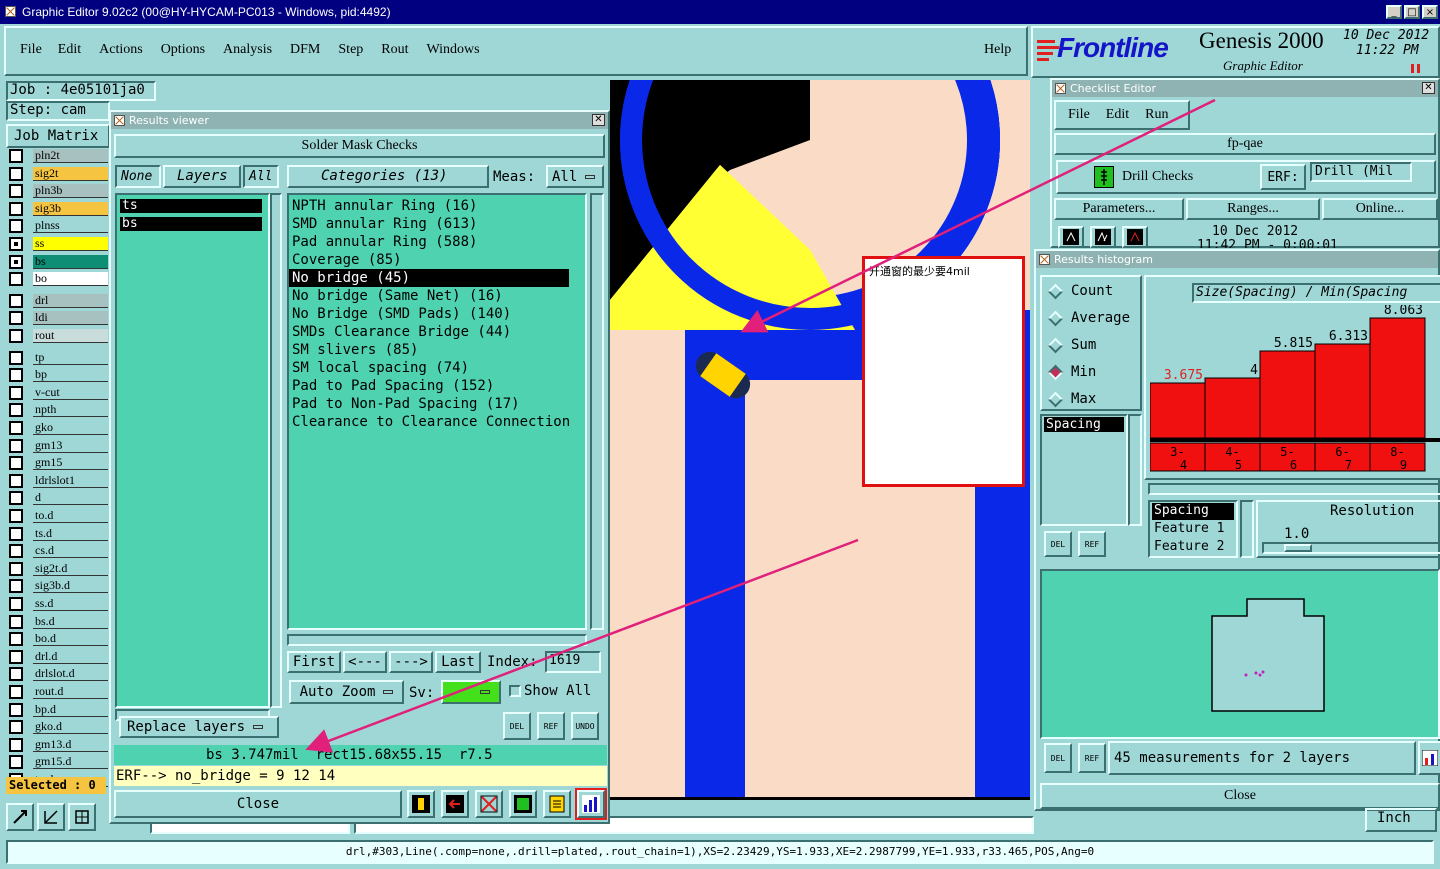 The width and height of the screenshot is (1440, 869). Describe the element at coordinates (70, 301) in the screenshot. I see `layer-name: drl` at that location.